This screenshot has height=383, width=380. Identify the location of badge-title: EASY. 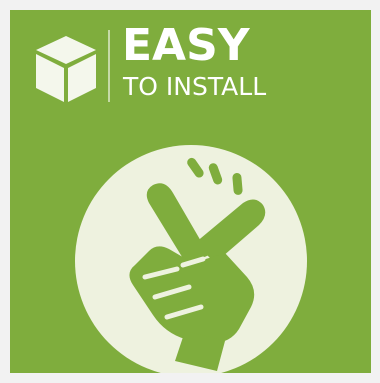
(186, 45).